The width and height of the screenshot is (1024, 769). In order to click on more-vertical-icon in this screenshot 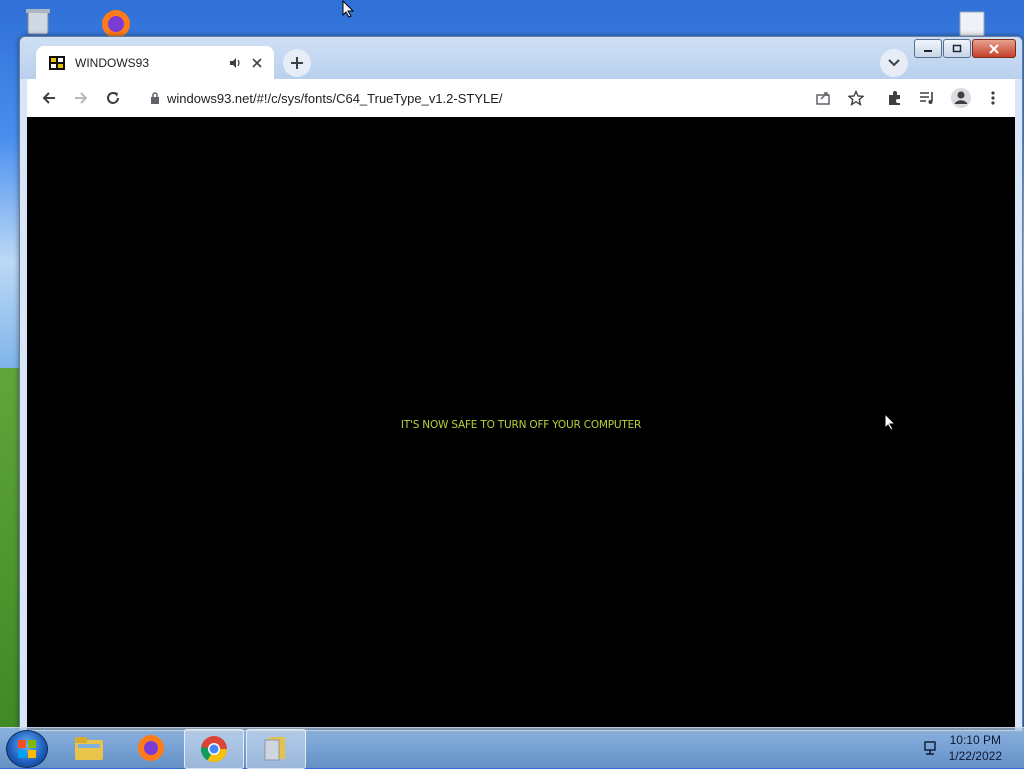, I will do `click(993, 98)`.